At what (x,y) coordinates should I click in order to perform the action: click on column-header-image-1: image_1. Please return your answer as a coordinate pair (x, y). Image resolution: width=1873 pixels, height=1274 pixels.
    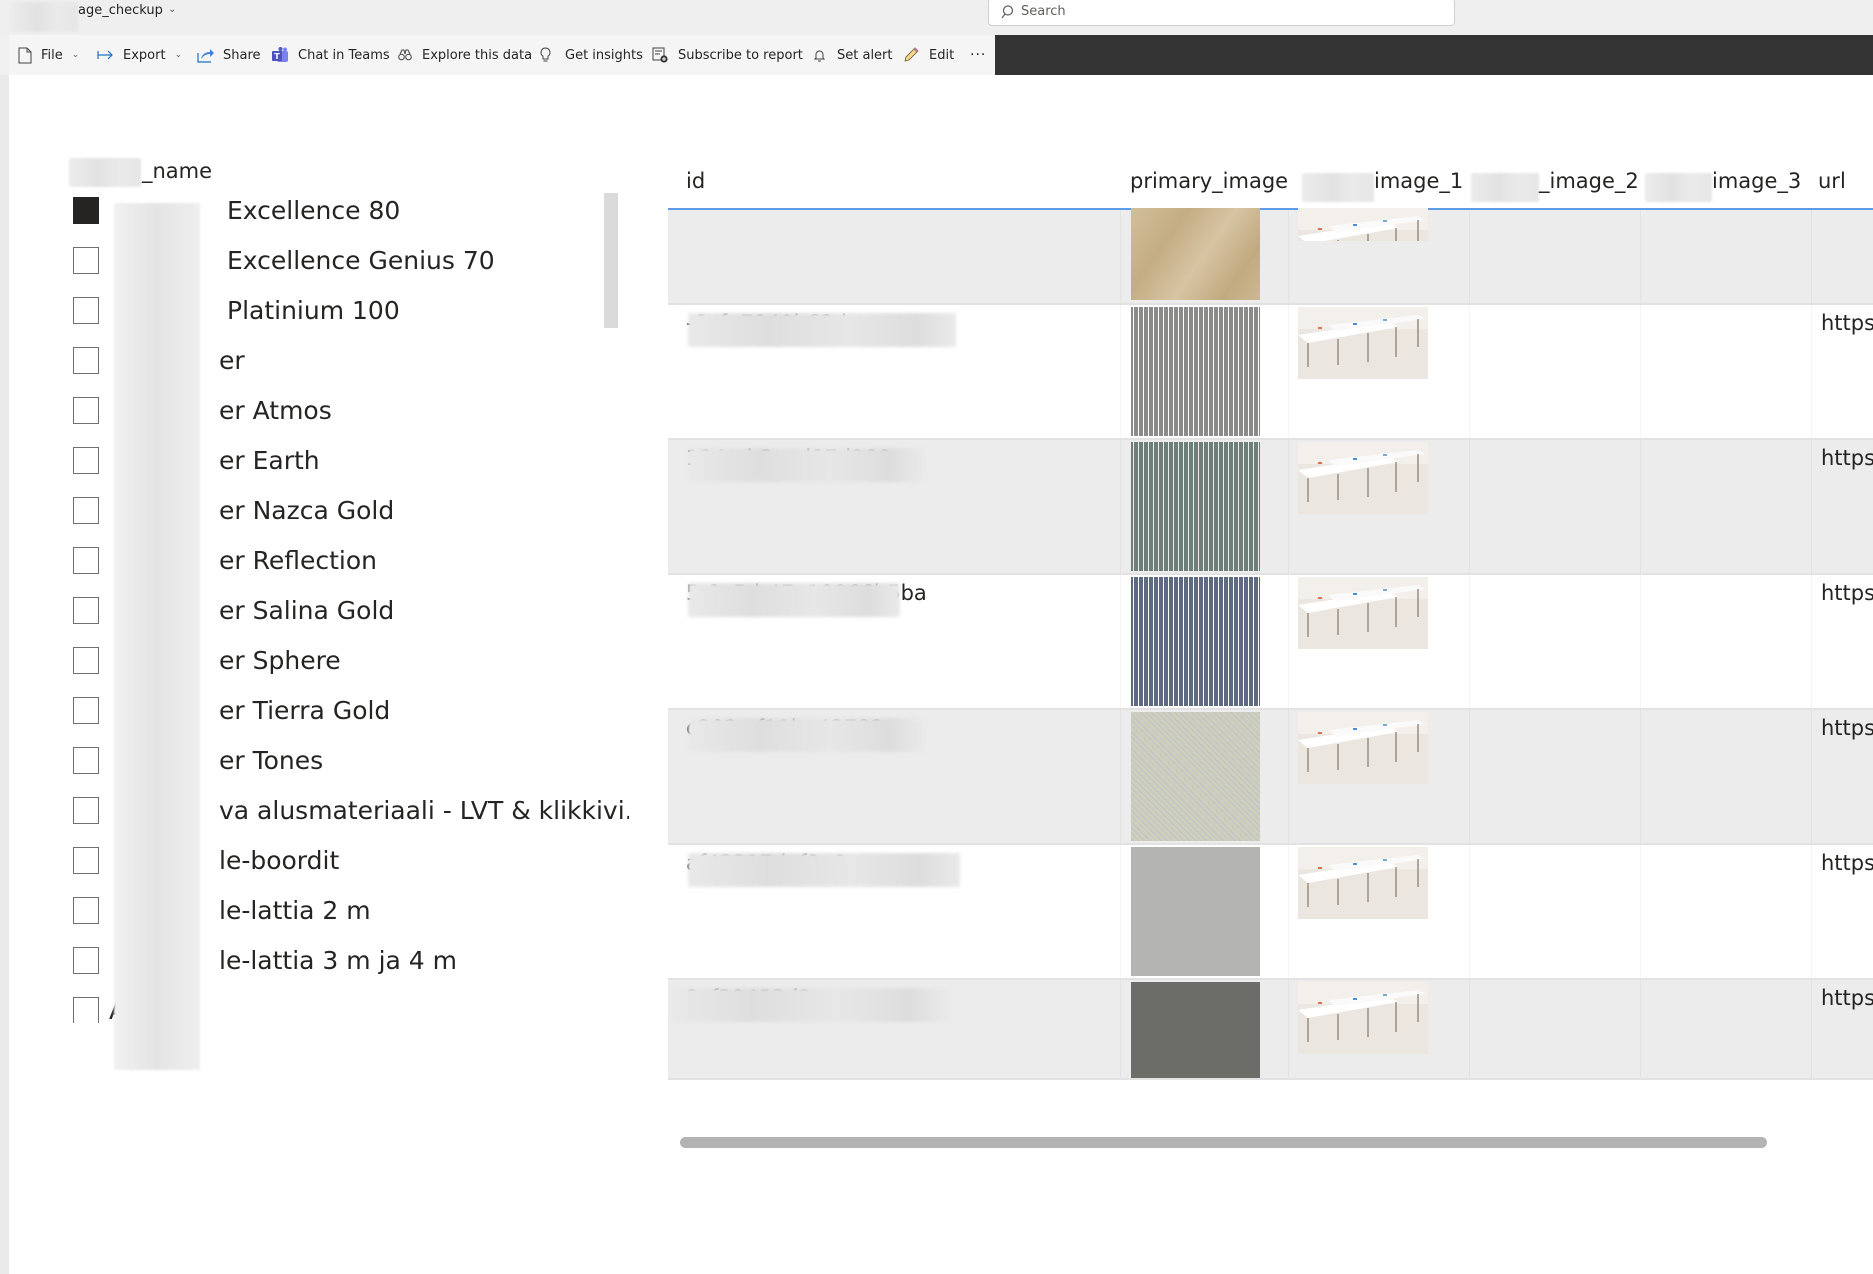
    Looking at the image, I should click on (1418, 186).